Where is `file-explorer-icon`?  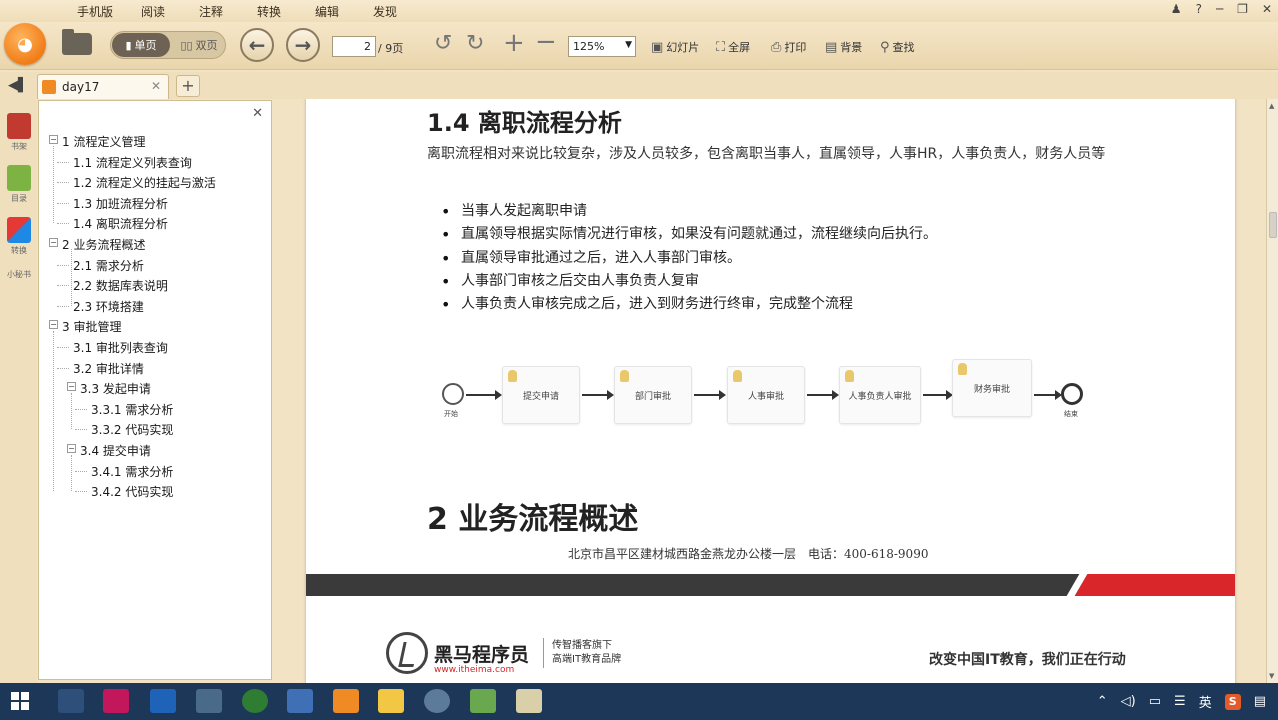 file-explorer-icon is located at coordinates (391, 701).